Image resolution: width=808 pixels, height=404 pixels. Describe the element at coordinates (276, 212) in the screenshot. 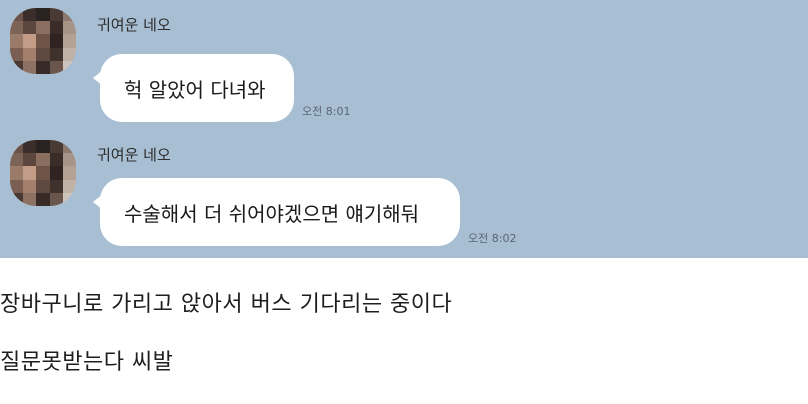

I see `message-bubble: 수술해서 더 쉬어야겠으면 얘기해둬` at that location.